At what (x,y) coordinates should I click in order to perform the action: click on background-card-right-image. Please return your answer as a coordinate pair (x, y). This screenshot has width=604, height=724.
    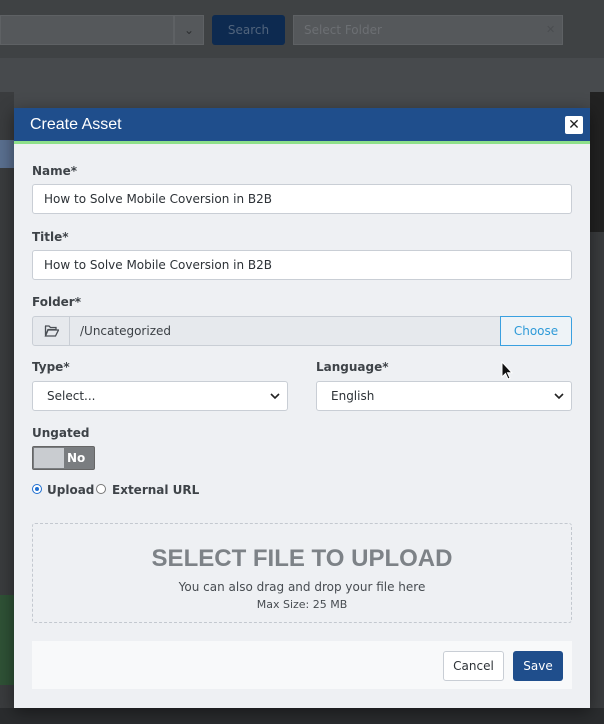
    Looking at the image, I should click on (597, 162).